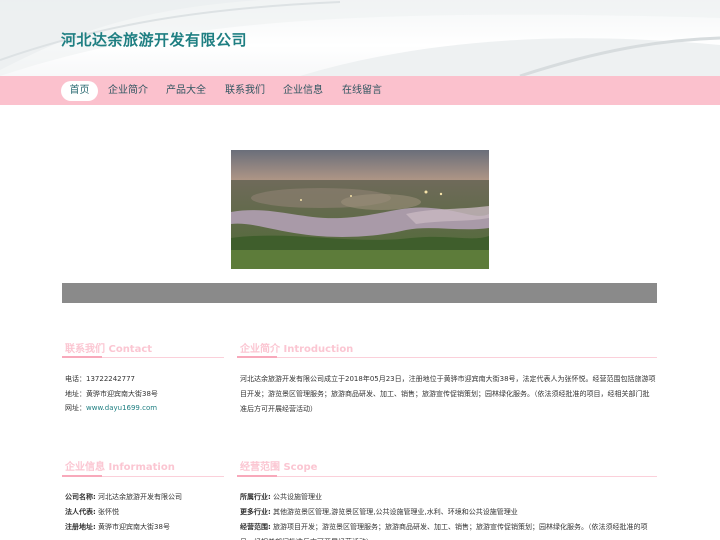  I want to click on website-link: www.dayu1699.com, so click(121, 408).